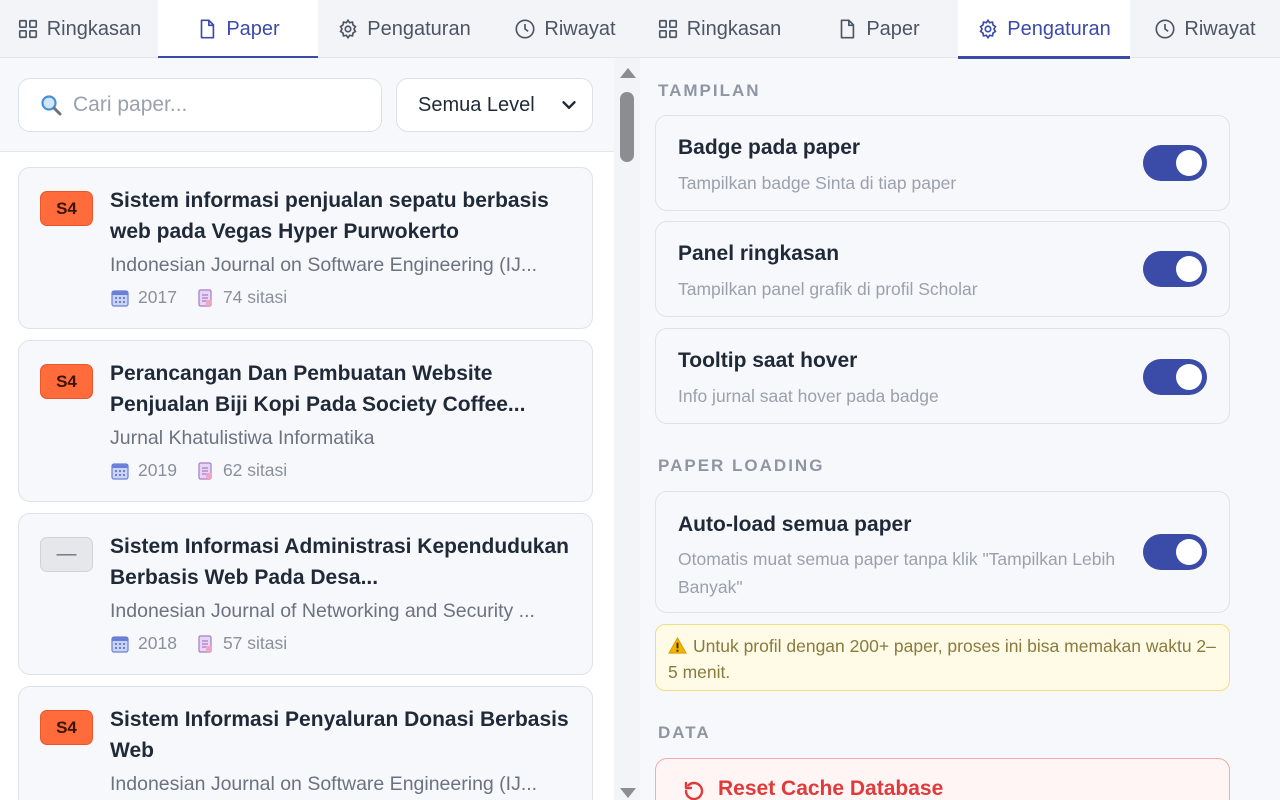 This screenshot has width=1280, height=800. I want to click on warning-icon, so click(677, 645).